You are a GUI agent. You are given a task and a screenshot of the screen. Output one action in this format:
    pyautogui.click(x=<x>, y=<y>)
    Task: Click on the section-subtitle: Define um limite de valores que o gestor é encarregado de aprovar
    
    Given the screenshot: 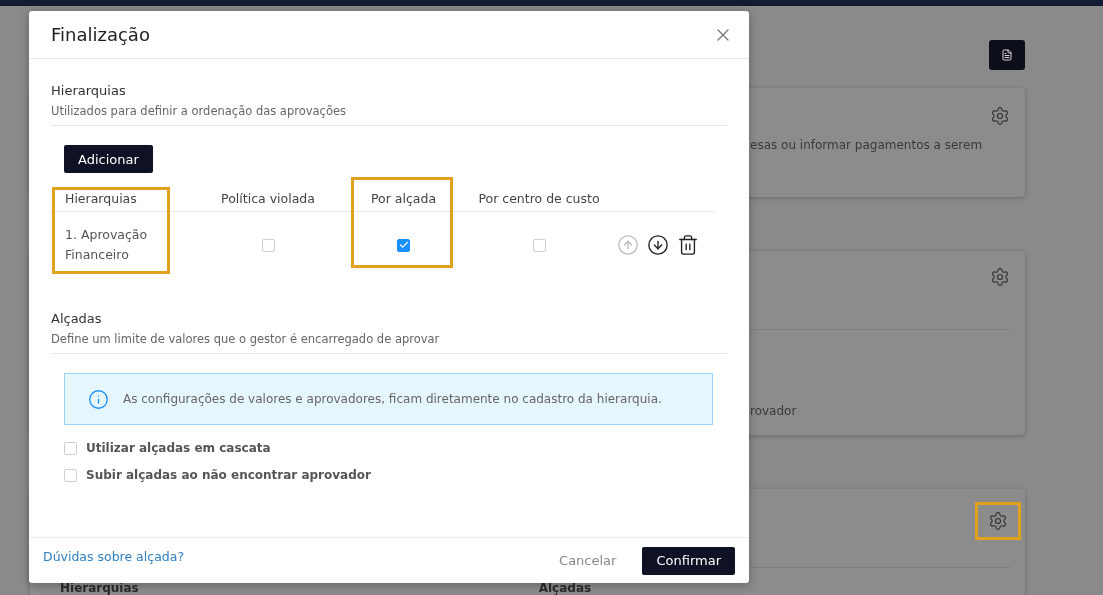 What is the action you would take?
    pyautogui.click(x=246, y=339)
    